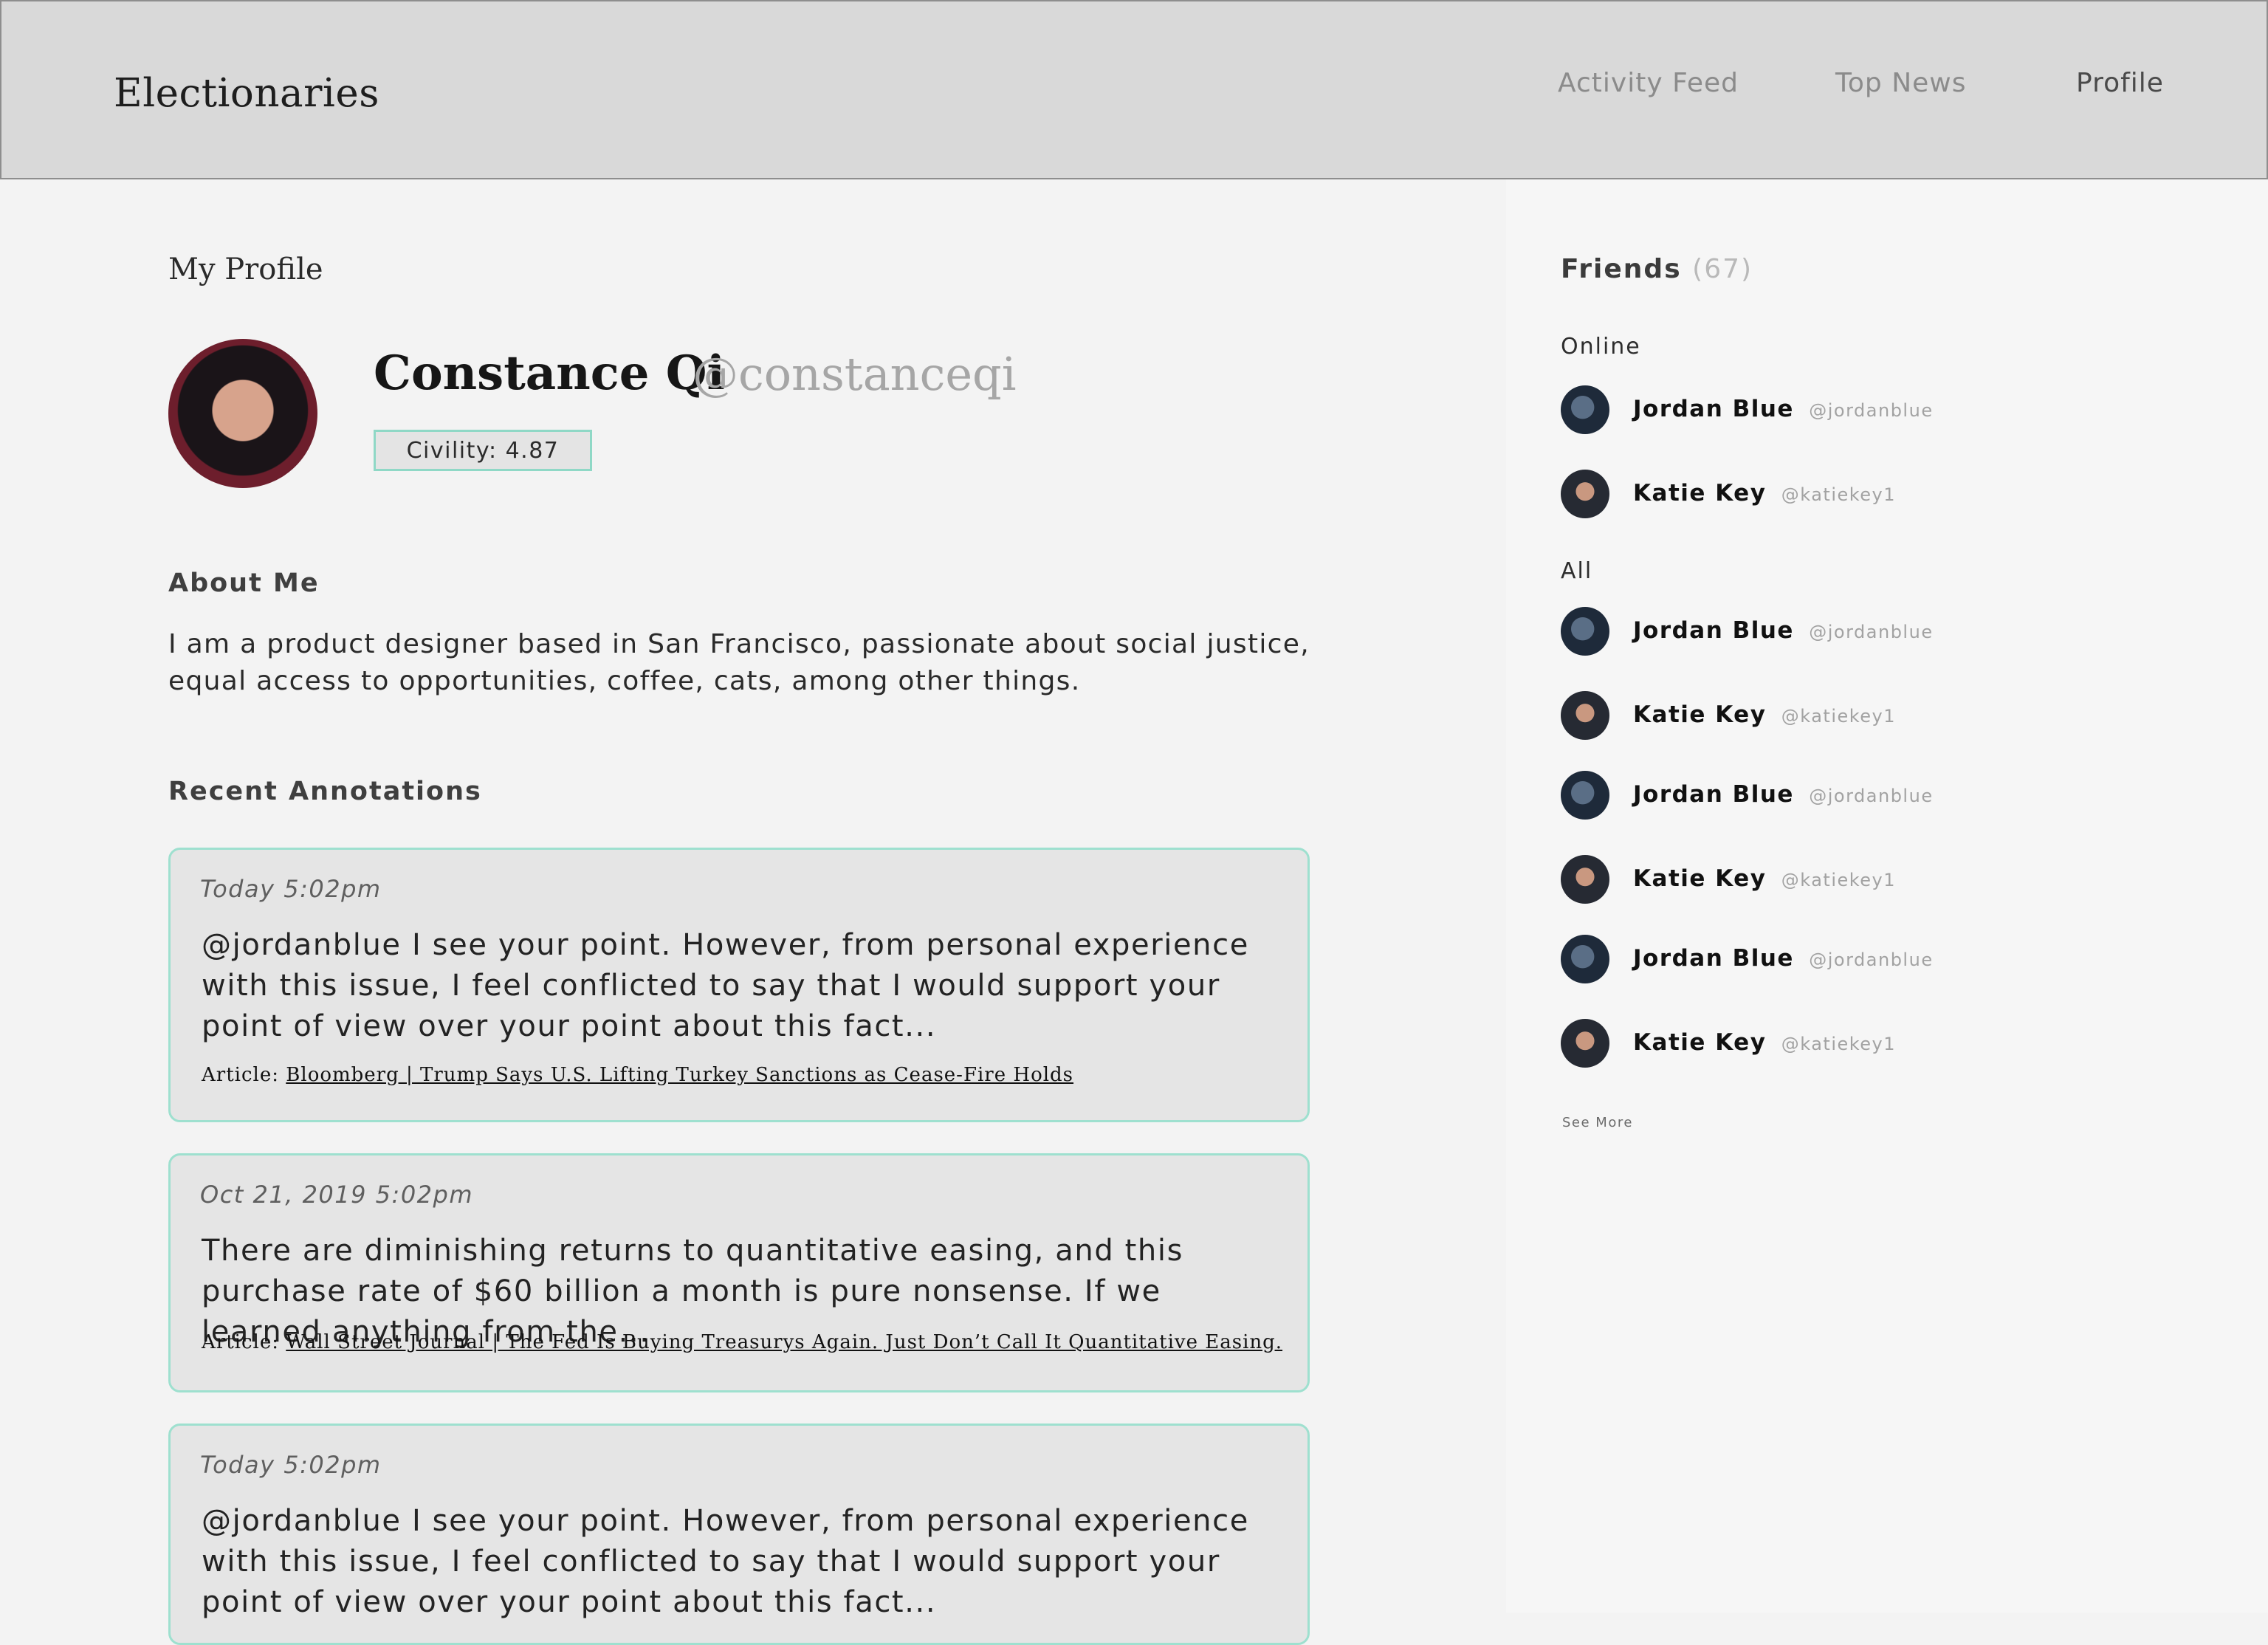 The width and height of the screenshot is (2268, 1645). Describe the element at coordinates (337, 1195) in the screenshot. I see `annotation-date: Oct 21, 2019 5:02pm` at that location.